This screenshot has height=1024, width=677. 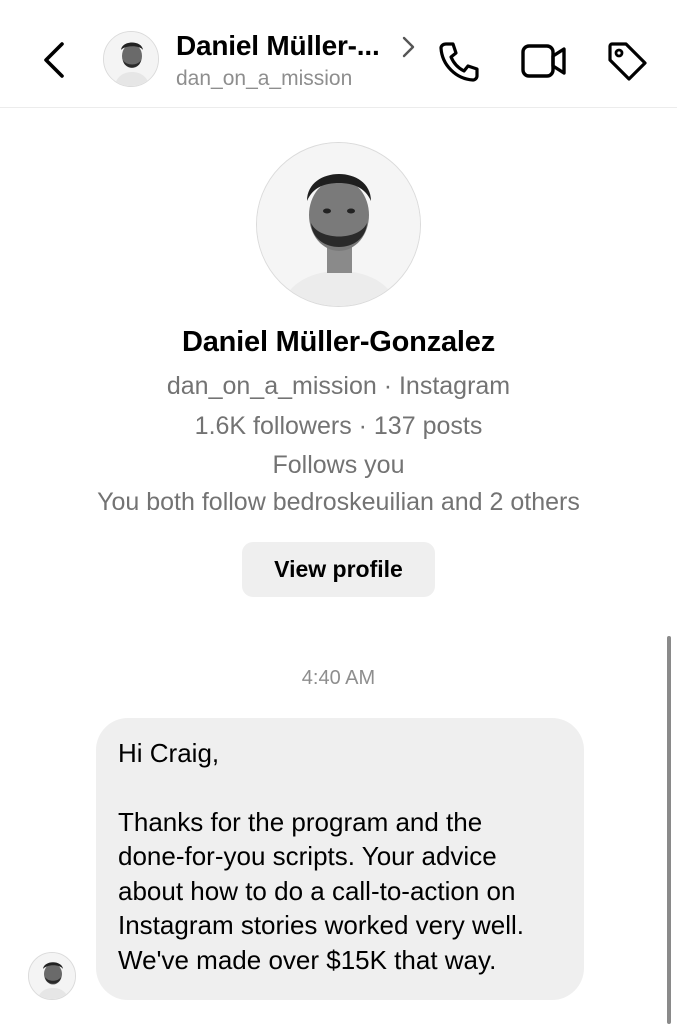 I want to click on chevron-left-icon, so click(x=54, y=60).